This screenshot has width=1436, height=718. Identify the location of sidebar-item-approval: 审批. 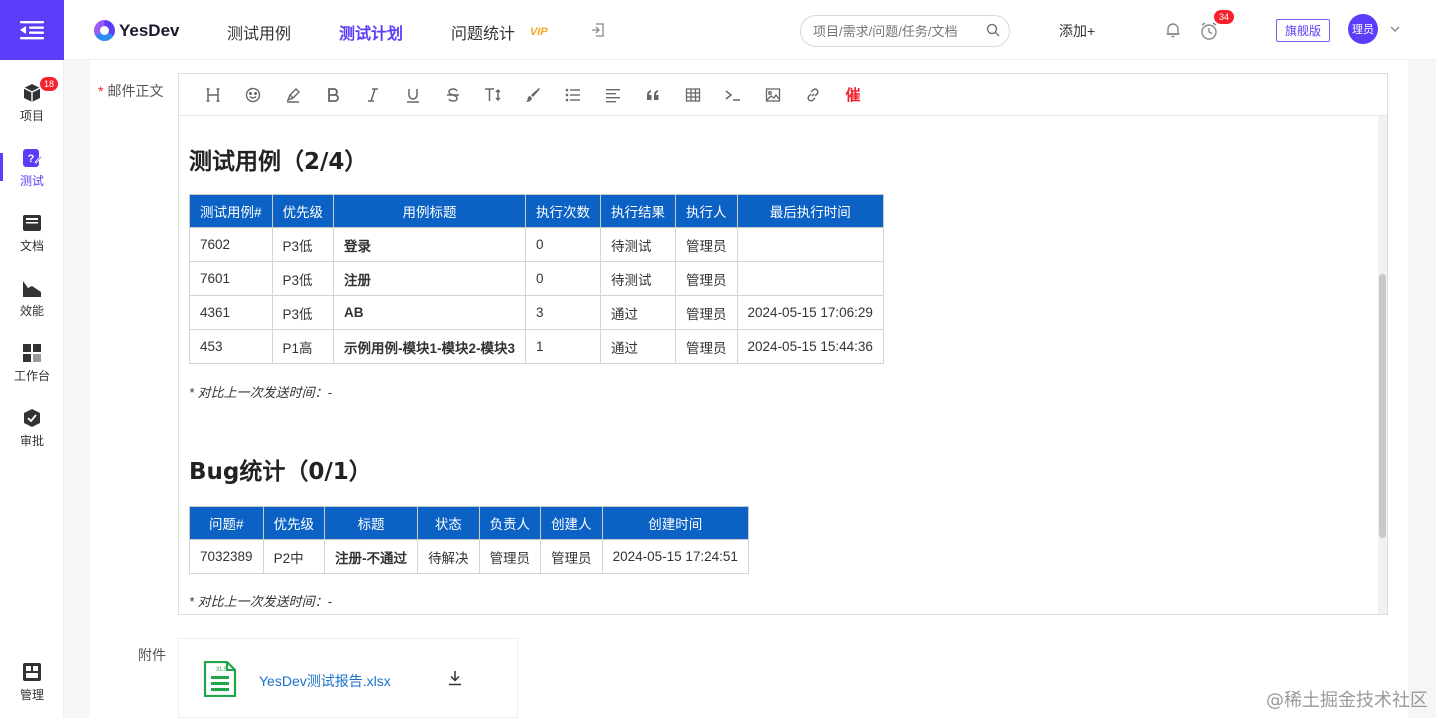
(32, 427).